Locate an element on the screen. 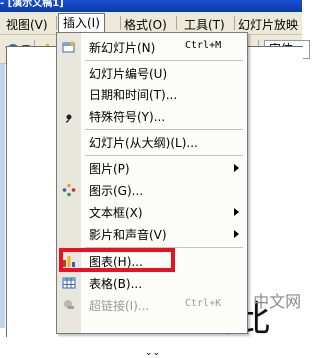 Image resolution: width=320 pixels, height=358 pixels. menu-format: 格式(O) is located at coordinates (145, 24).